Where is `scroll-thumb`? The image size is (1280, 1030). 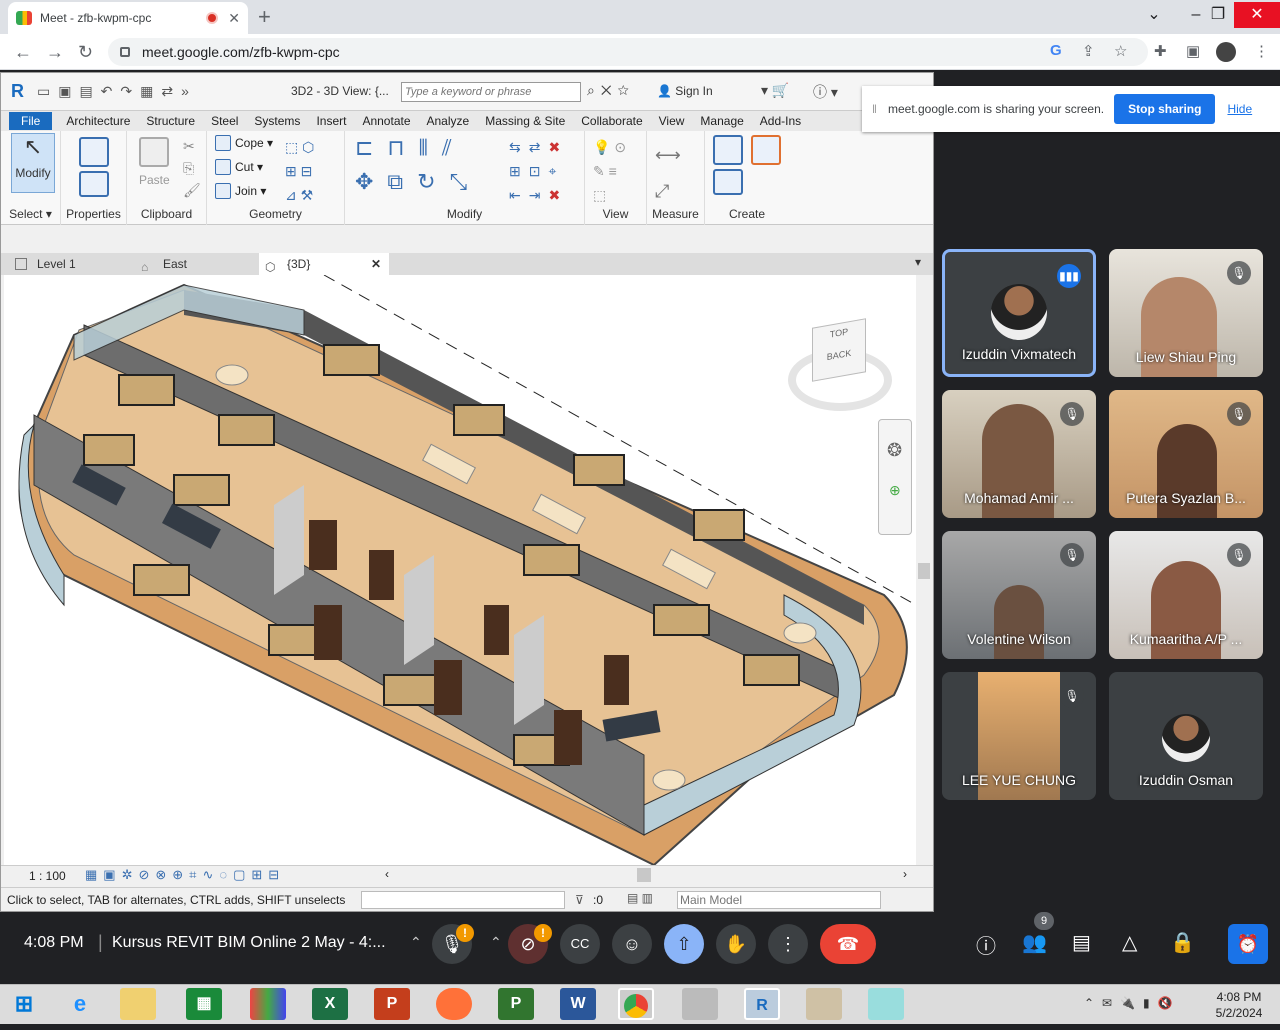
scroll-thumb is located at coordinates (924, 571).